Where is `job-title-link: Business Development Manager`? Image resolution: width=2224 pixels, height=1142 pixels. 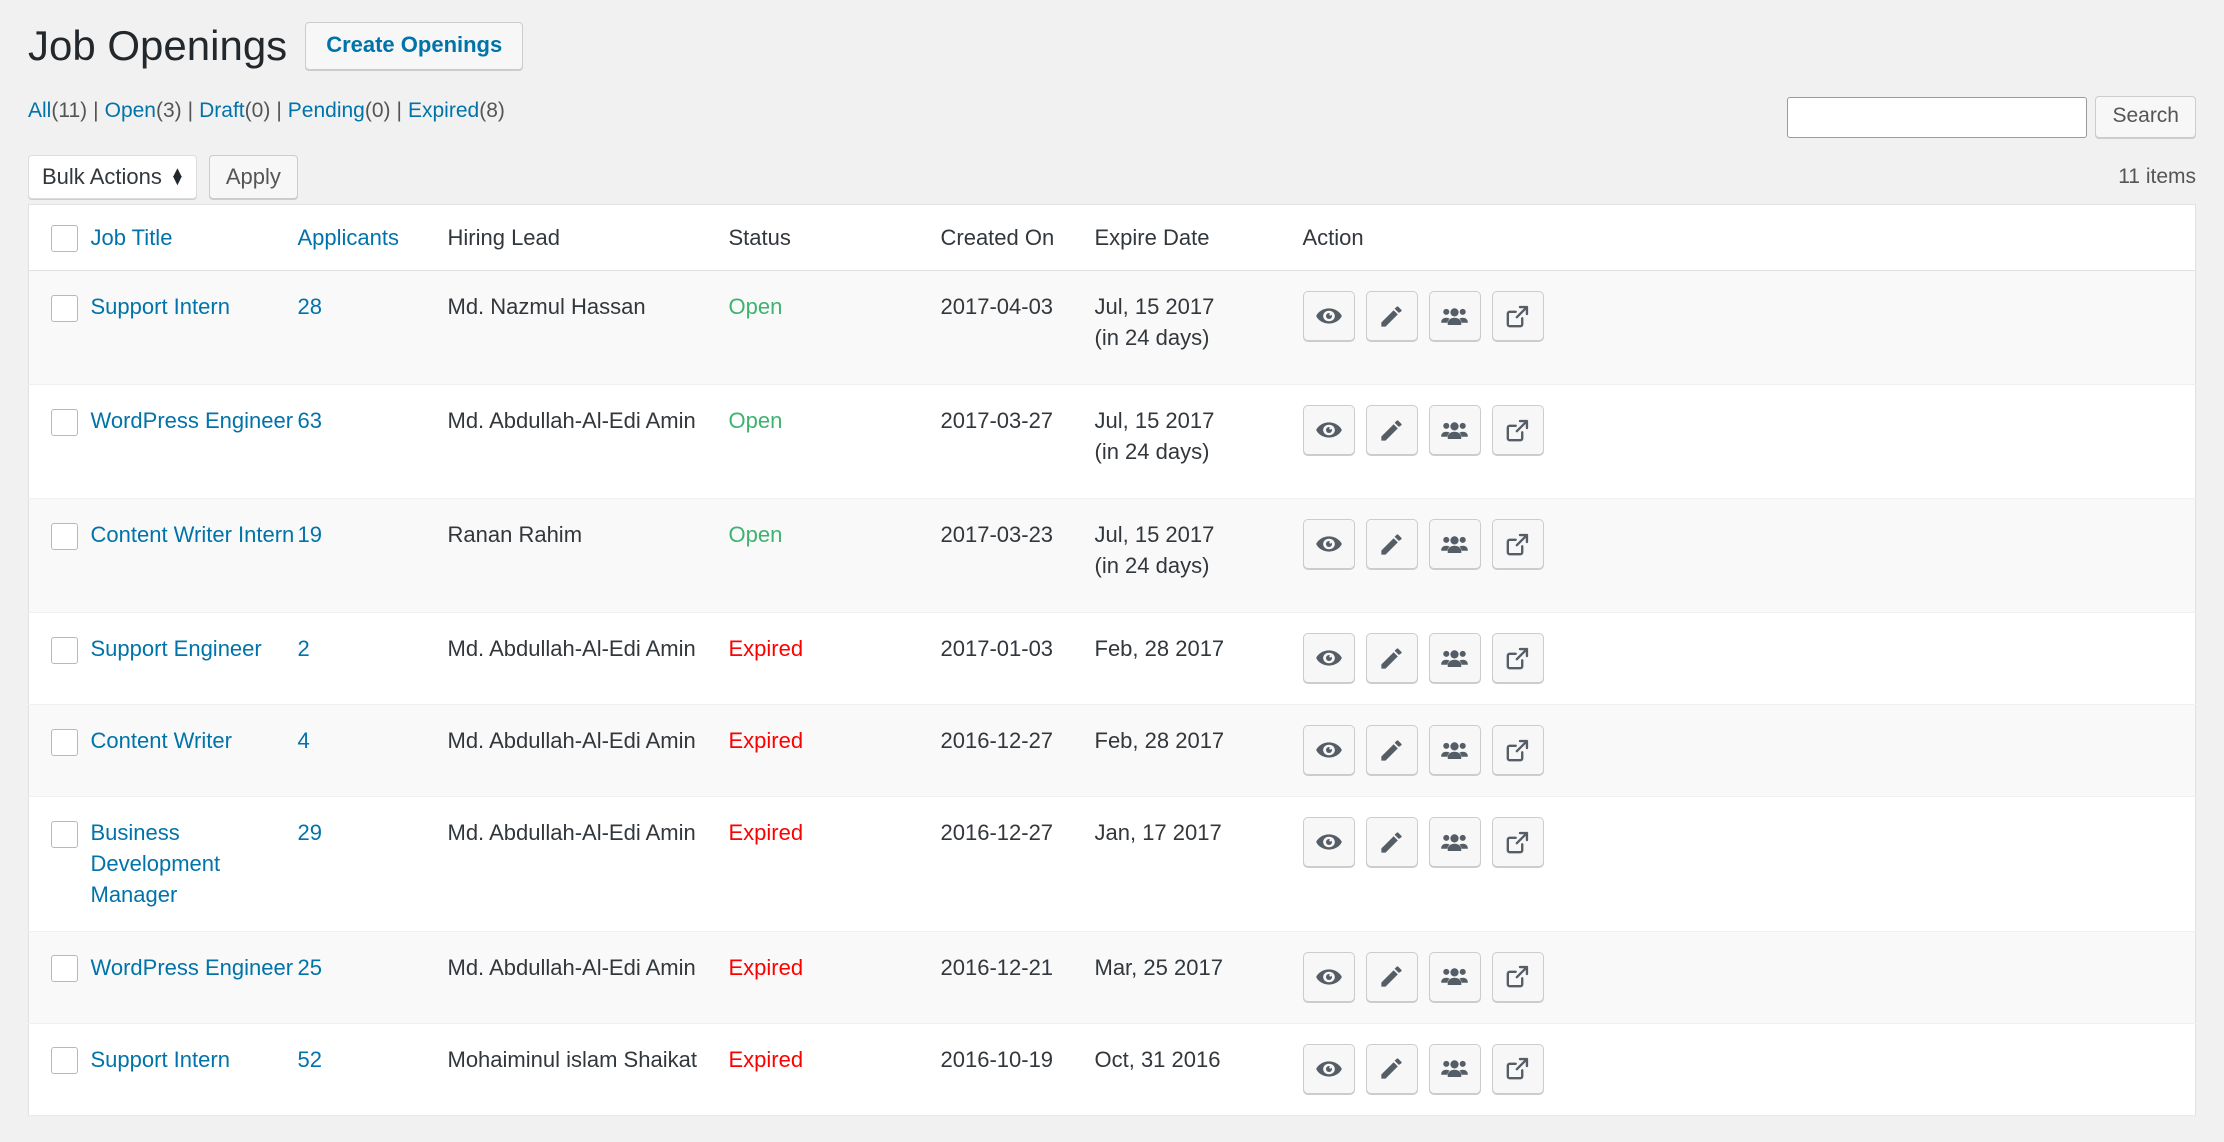
job-title-link: Business Development Manager is located at coordinates (156, 863).